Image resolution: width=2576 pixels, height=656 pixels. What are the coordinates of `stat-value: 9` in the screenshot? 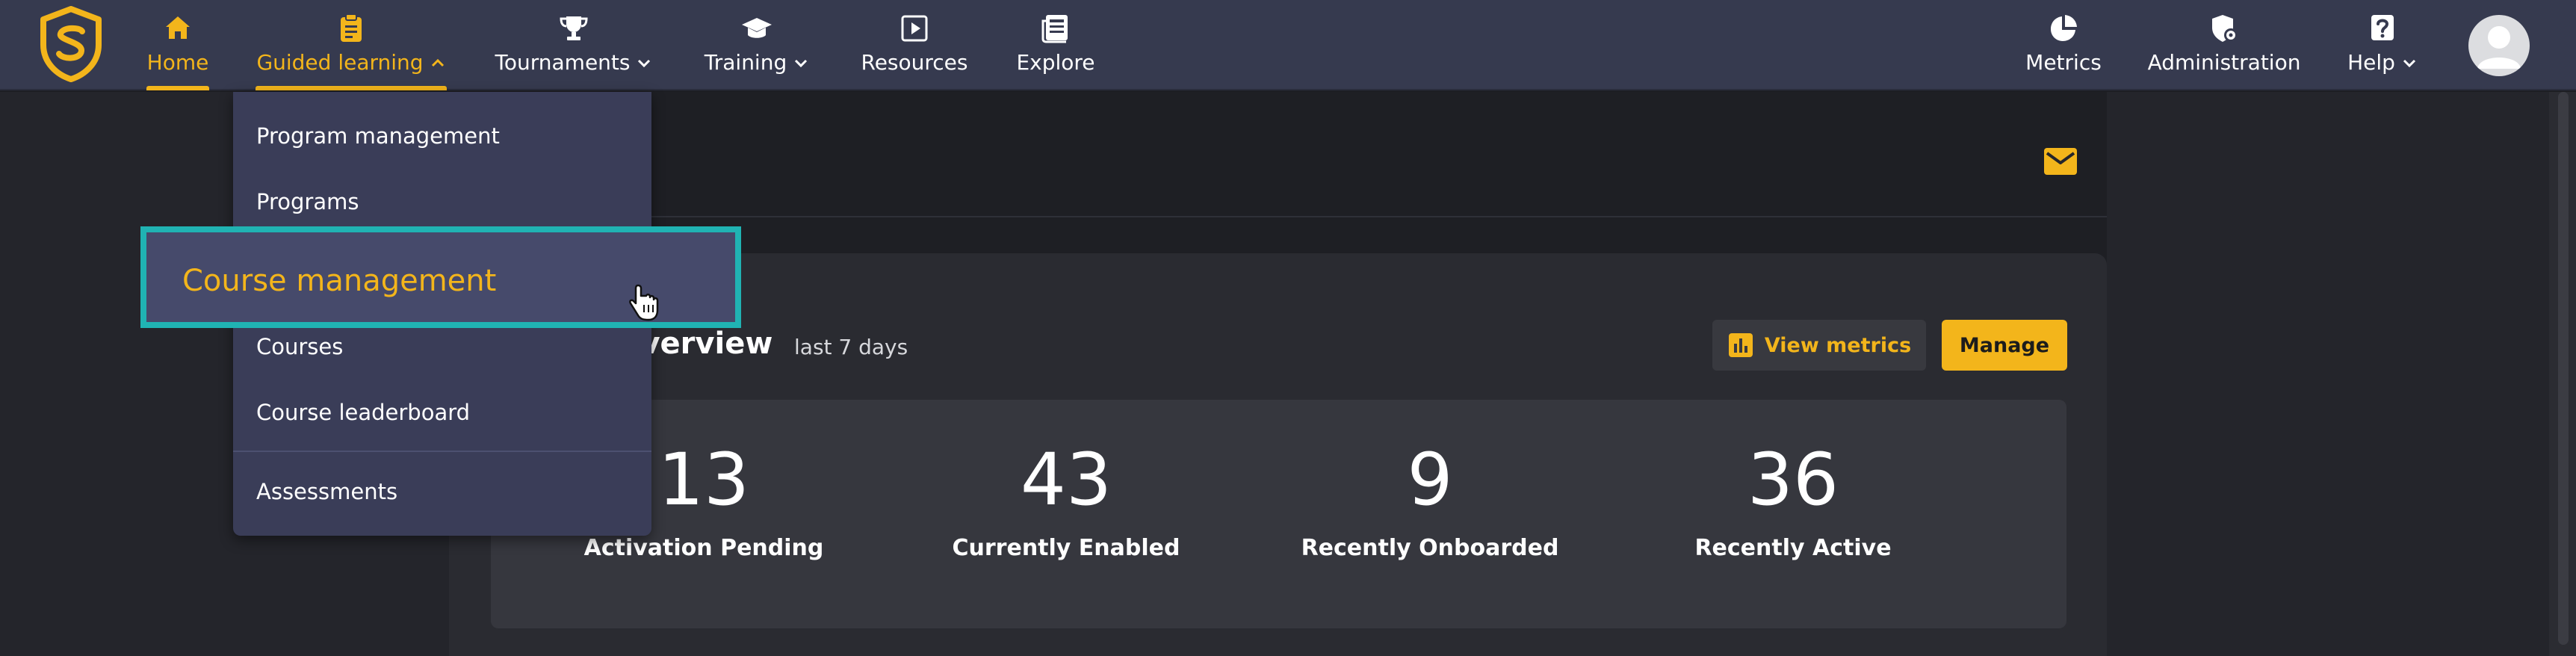 It's located at (1430, 480).